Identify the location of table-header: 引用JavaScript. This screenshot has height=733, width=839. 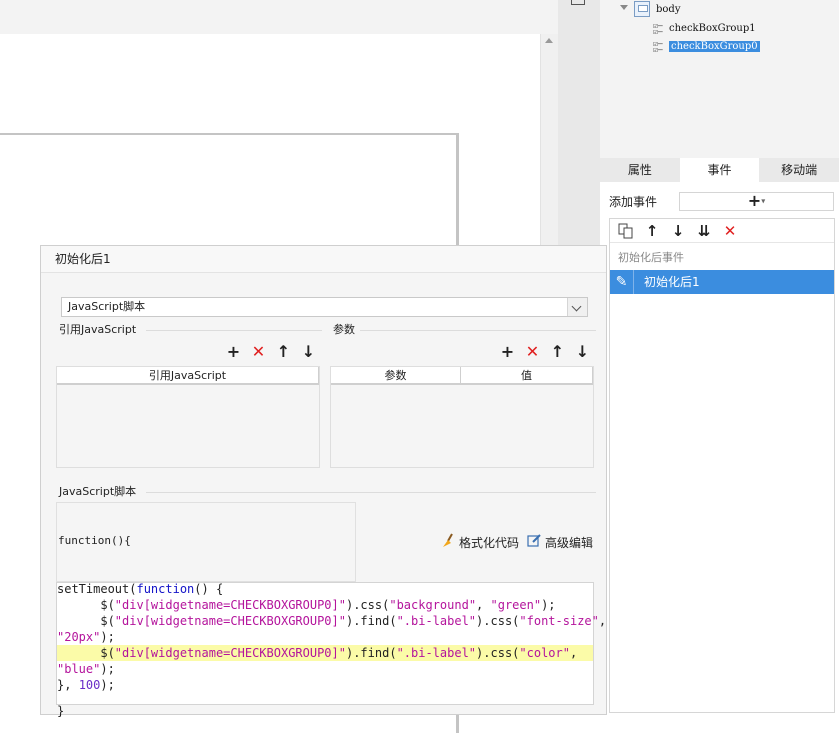
(188, 376).